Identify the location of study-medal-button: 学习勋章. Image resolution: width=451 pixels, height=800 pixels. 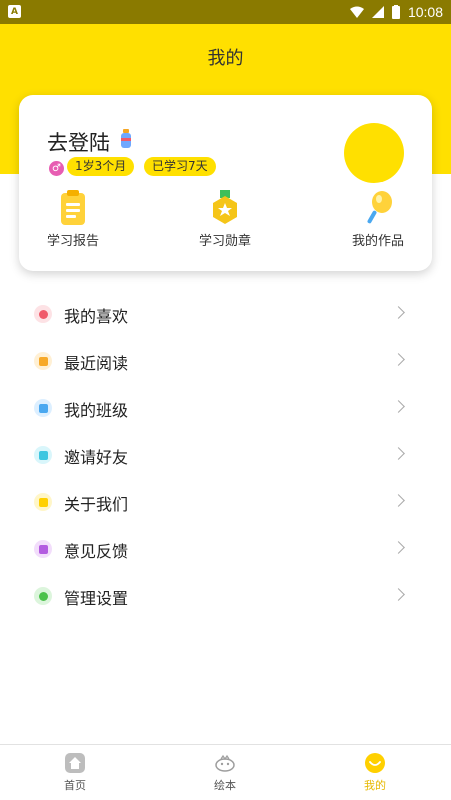
(225, 219).